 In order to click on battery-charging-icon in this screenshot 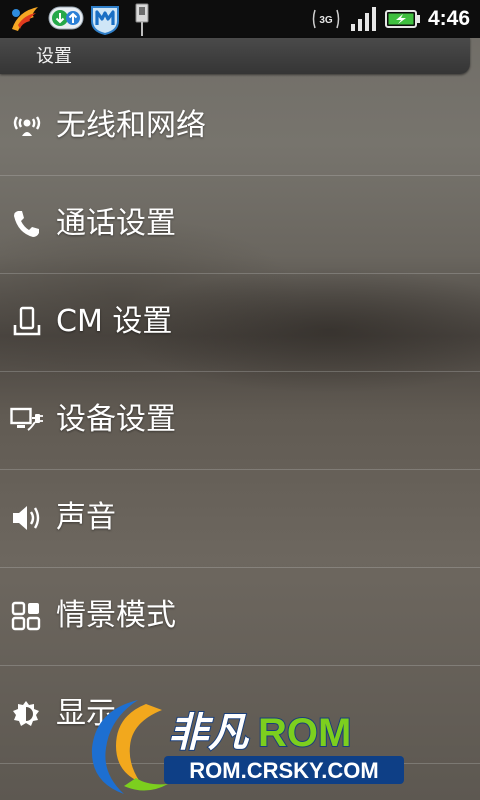, I will do `click(402, 19)`.